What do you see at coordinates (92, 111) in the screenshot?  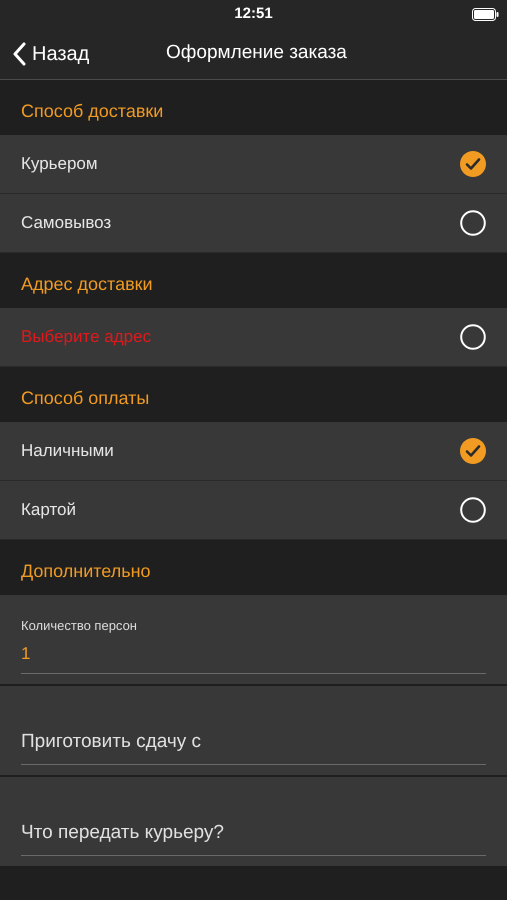 I see `section-header: Способ доставки` at bounding box center [92, 111].